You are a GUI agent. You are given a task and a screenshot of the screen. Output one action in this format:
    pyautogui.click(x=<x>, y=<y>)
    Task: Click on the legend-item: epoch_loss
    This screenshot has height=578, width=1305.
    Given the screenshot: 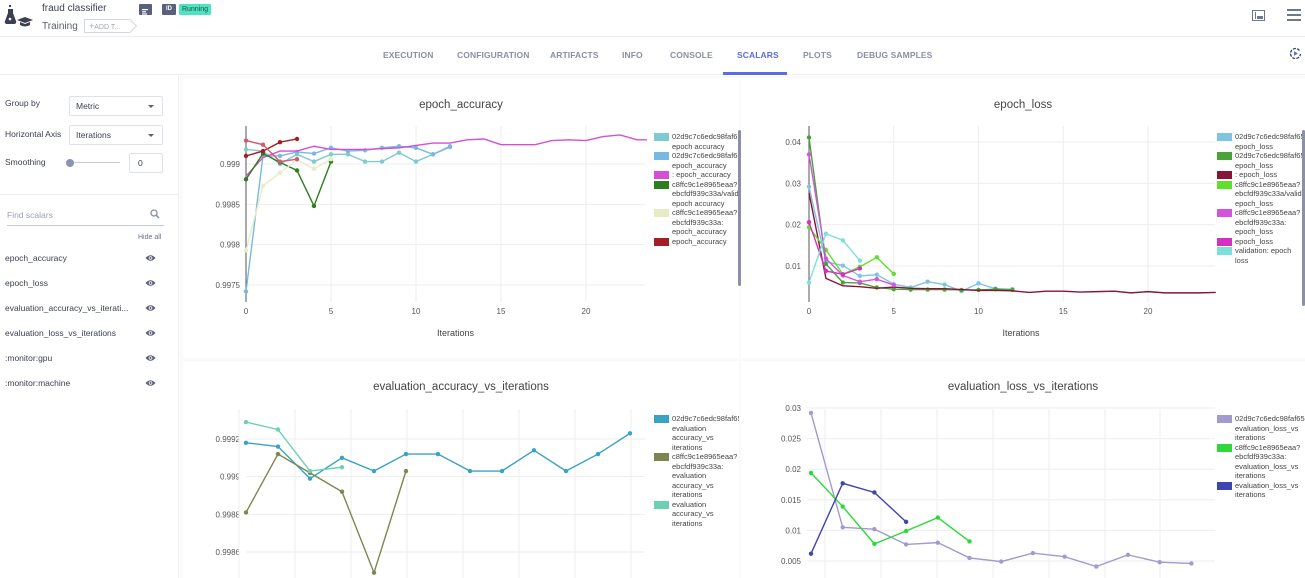 What is the action you would take?
    pyautogui.click(x=1261, y=242)
    